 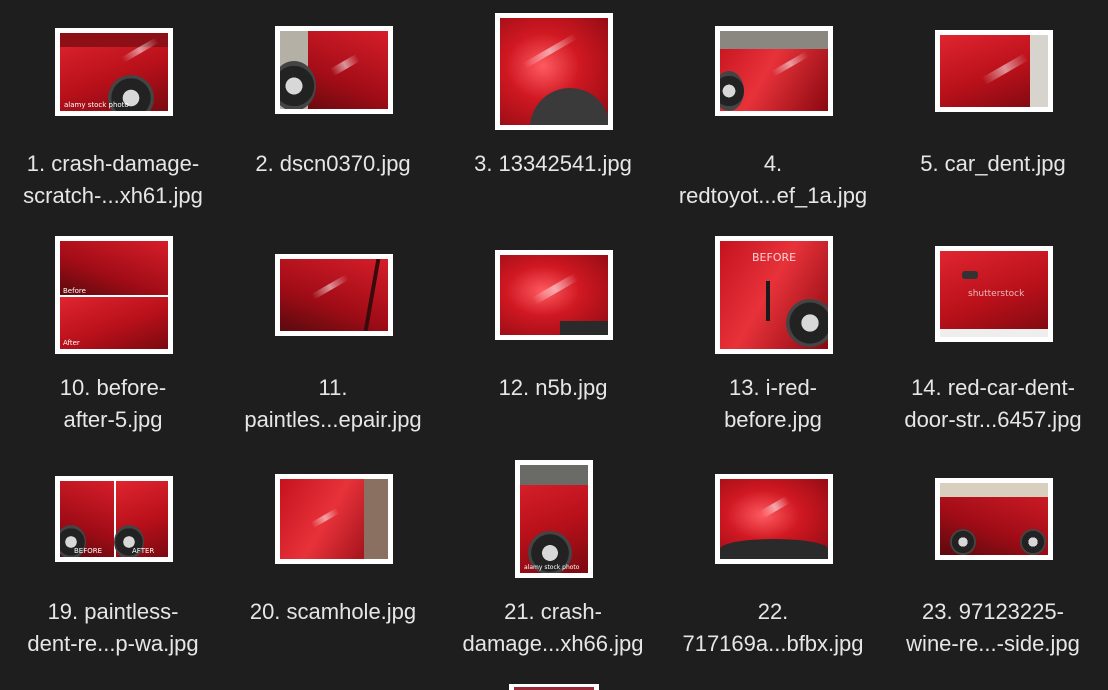 I want to click on file-name: 22. 717169a...bfbx.jpg, so click(x=773, y=627).